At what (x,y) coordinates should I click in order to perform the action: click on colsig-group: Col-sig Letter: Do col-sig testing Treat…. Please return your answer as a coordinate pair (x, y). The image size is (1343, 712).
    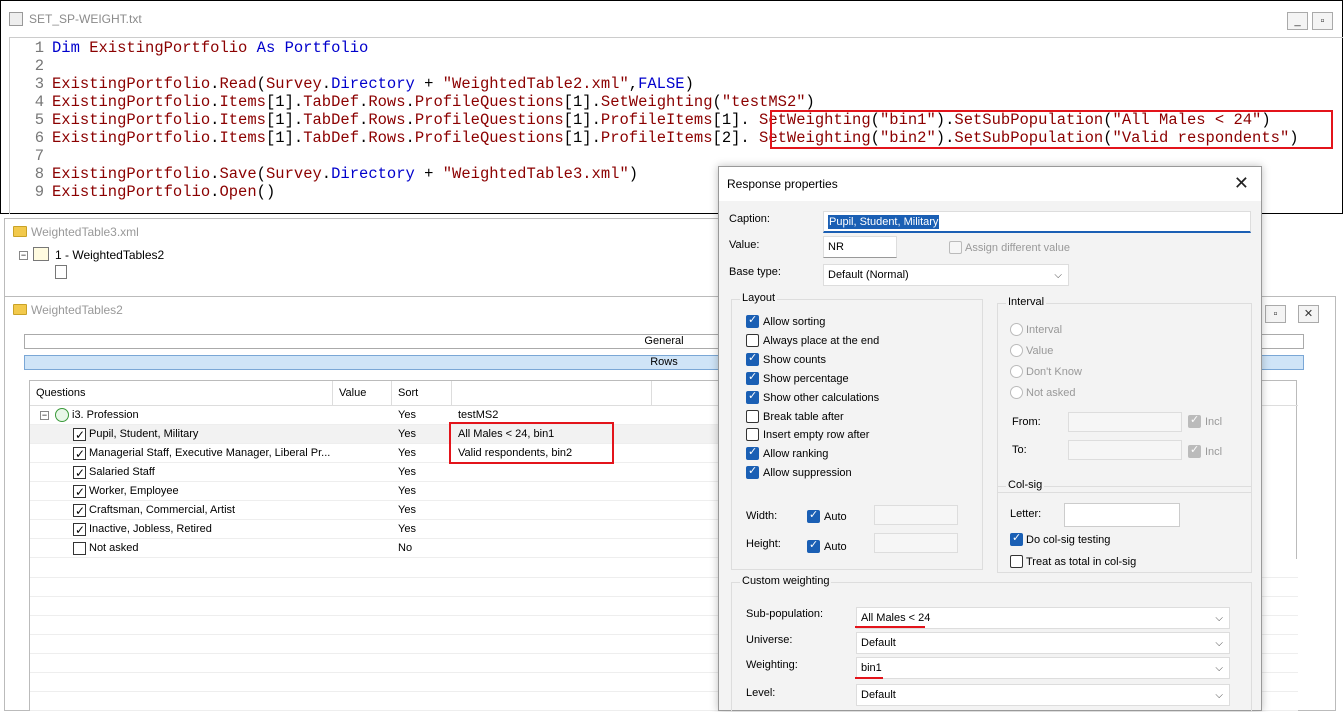
    Looking at the image, I should click on (1124, 526).